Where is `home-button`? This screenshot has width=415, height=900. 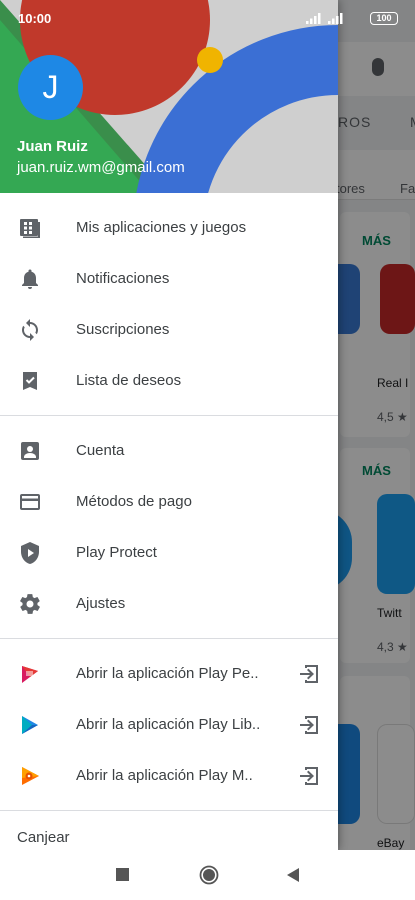 home-button is located at coordinates (209, 875).